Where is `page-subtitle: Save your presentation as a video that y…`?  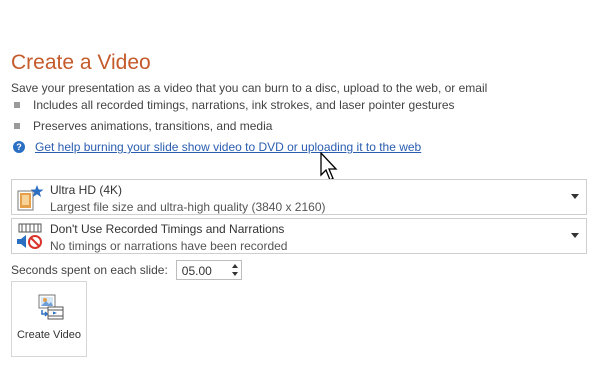 page-subtitle: Save your presentation as a video that y… is located at coordinates (249, 88).